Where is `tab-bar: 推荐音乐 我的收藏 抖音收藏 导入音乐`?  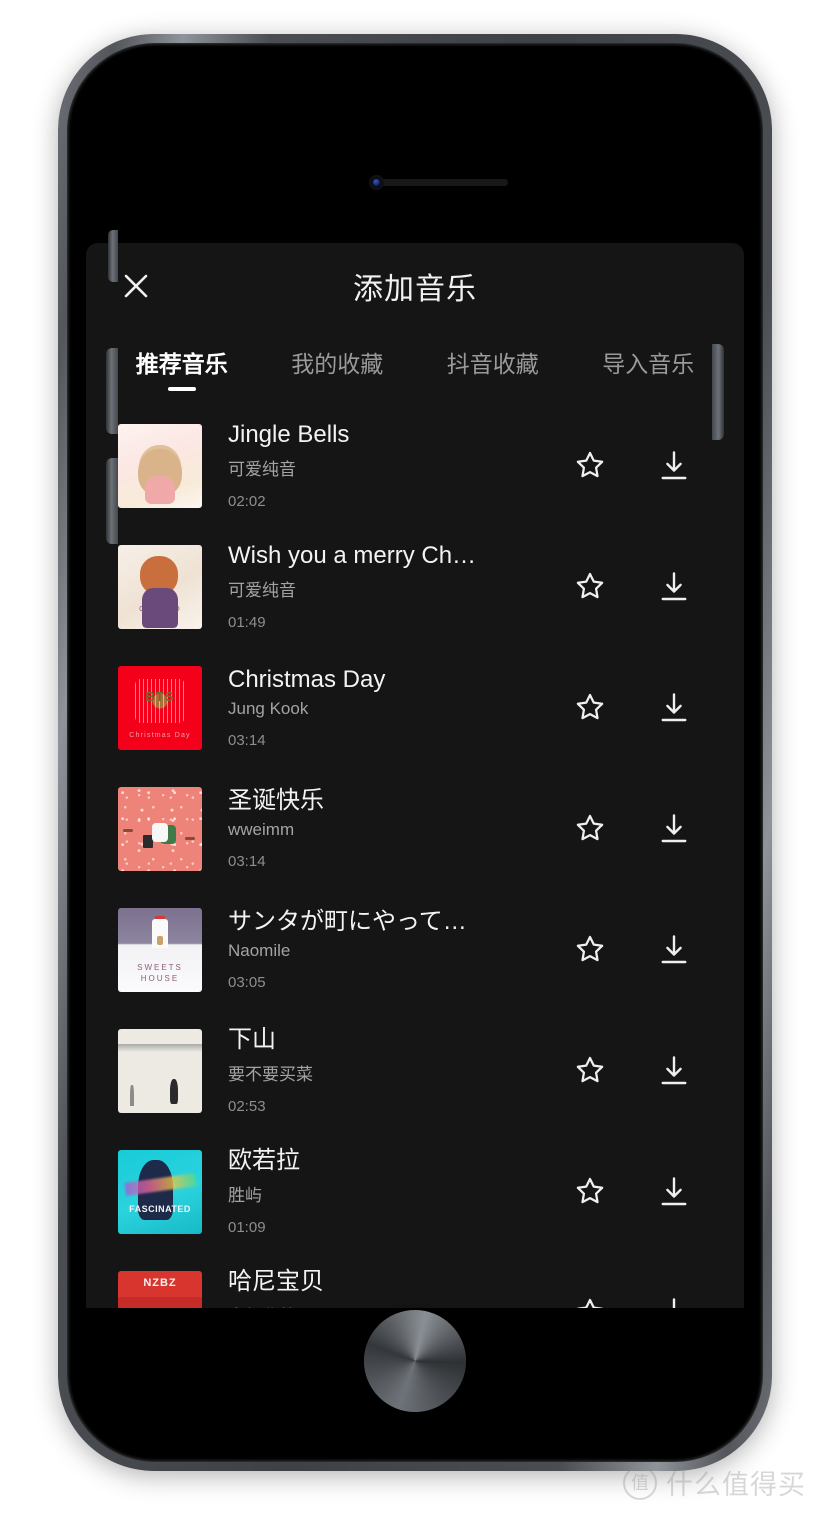
tab-bar: 推荐音乐 我的收藏 抖音收藏 导入音乐 is located at coordinates (415, 367).